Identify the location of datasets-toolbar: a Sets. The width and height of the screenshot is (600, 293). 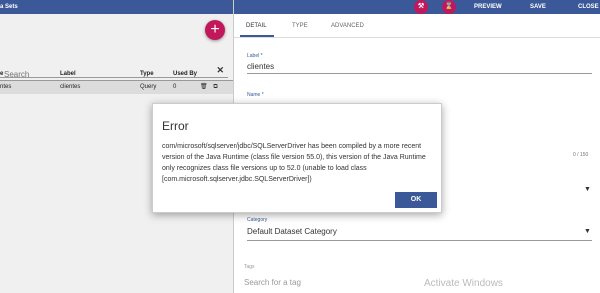
(116, 7).